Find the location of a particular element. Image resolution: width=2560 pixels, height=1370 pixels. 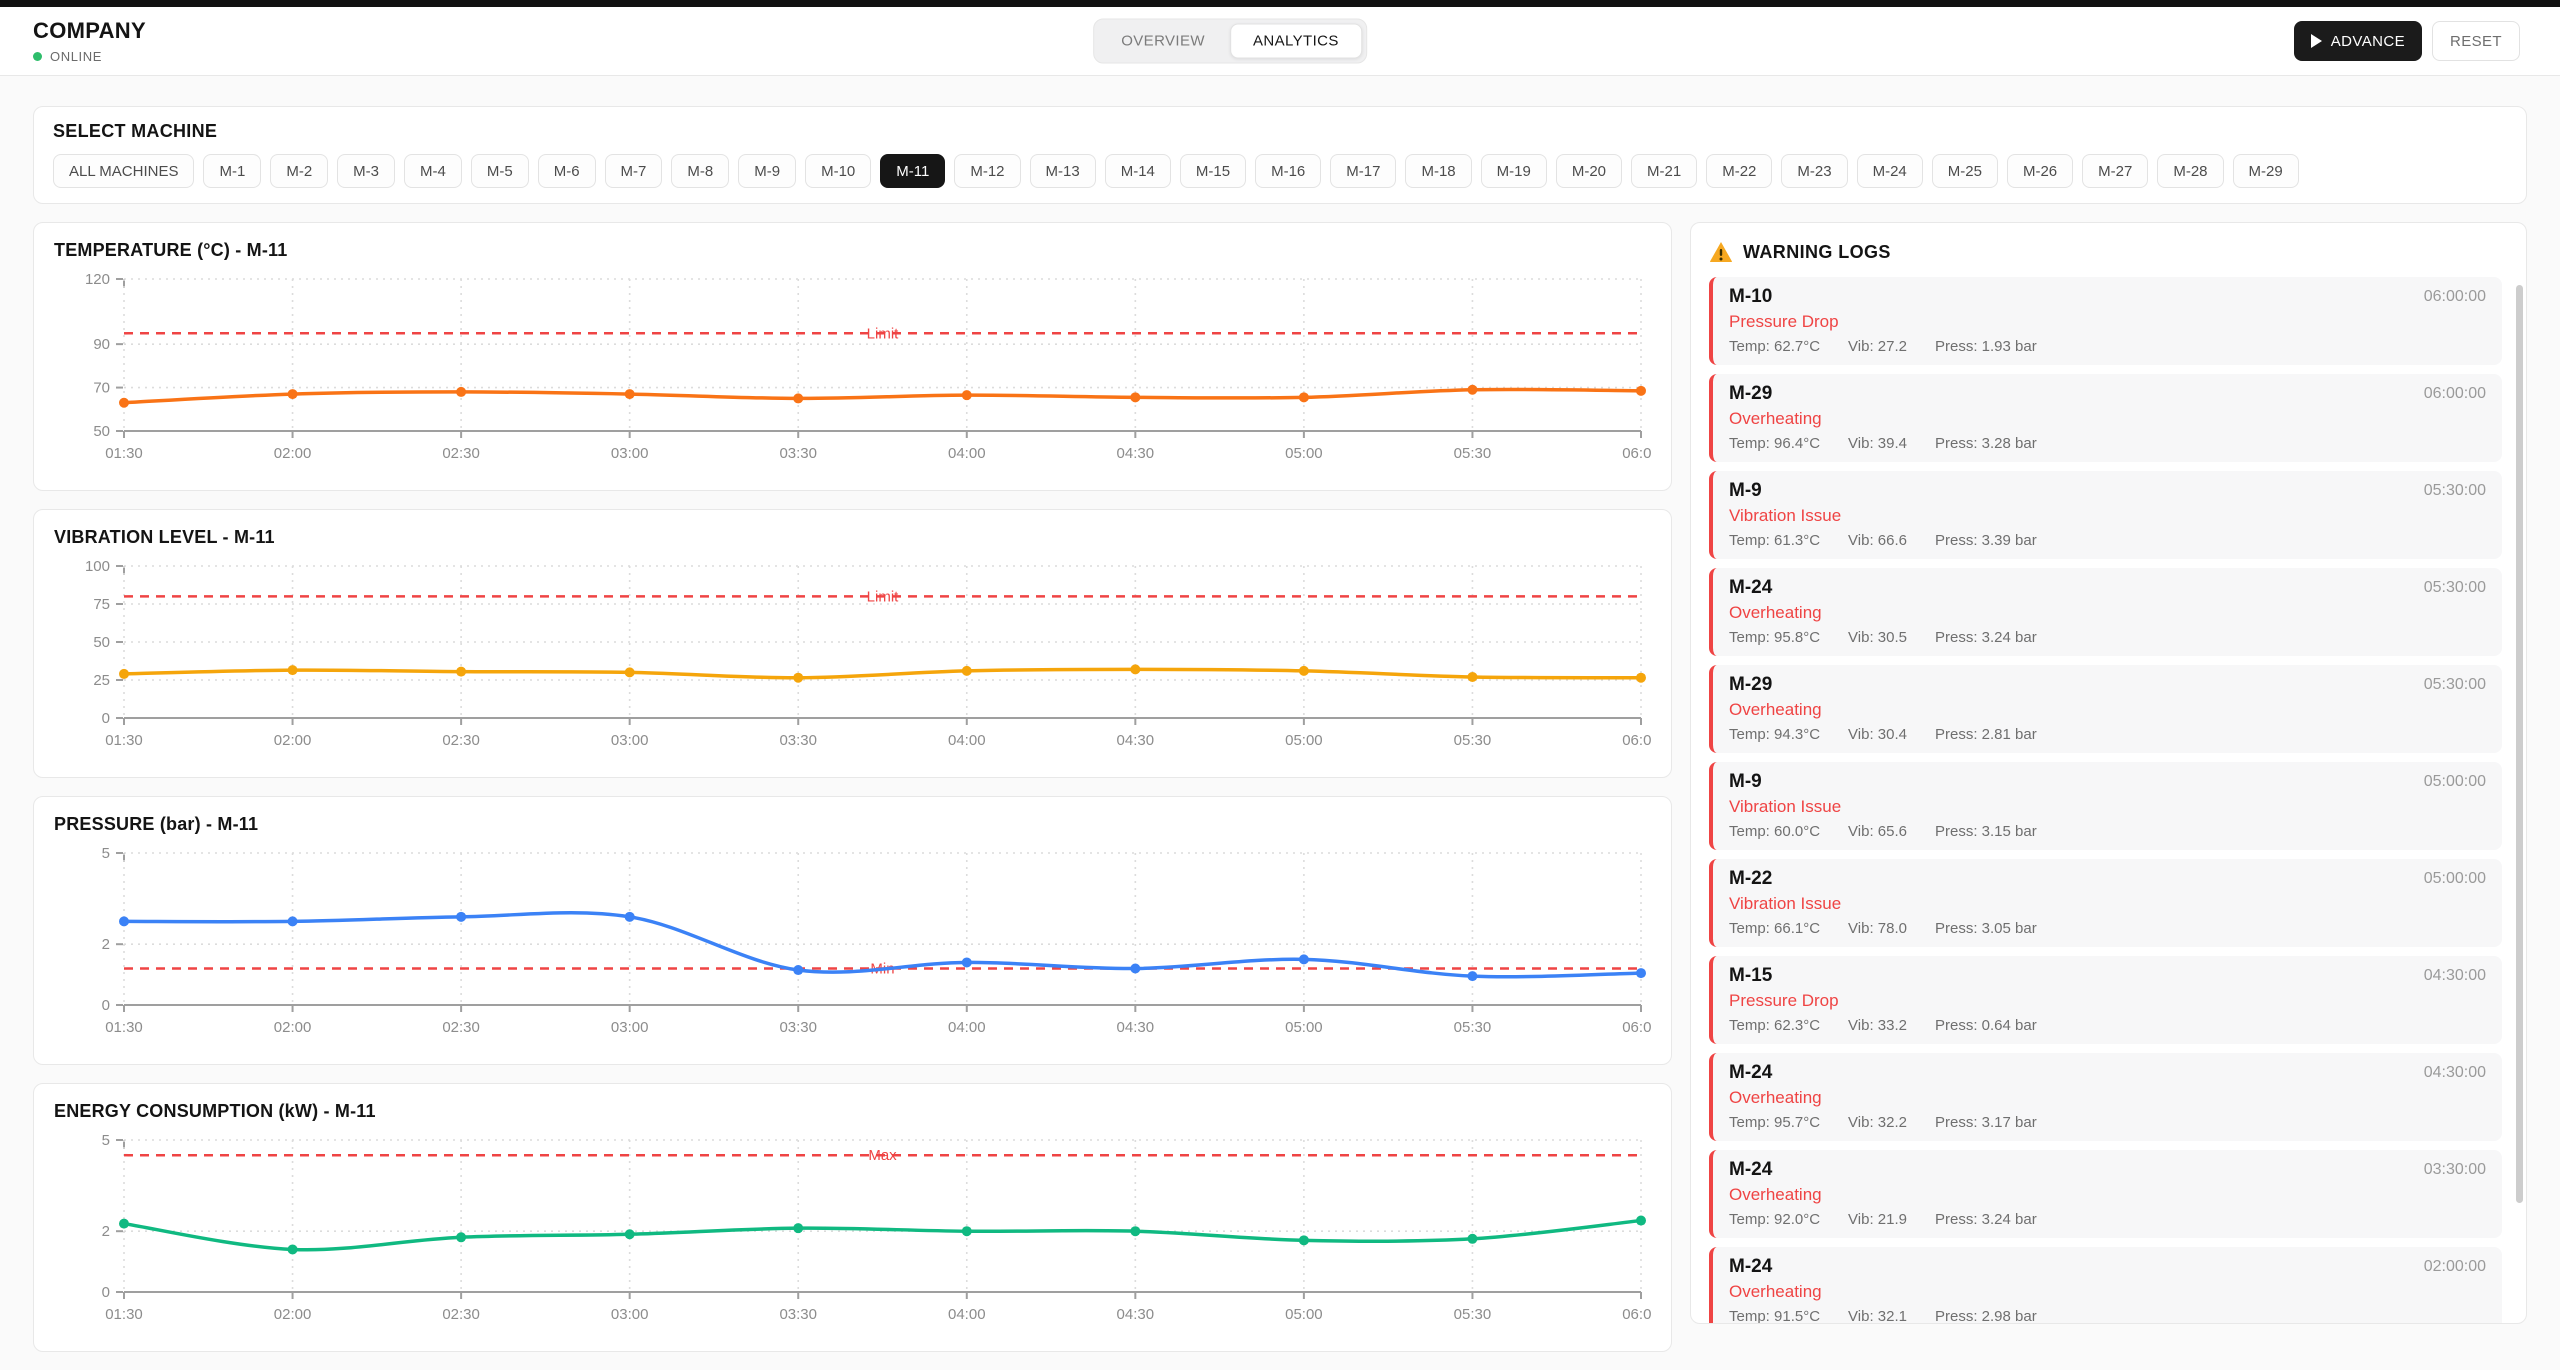

machine-button-m-19: M-19 is located at coordinates (1513, 171).